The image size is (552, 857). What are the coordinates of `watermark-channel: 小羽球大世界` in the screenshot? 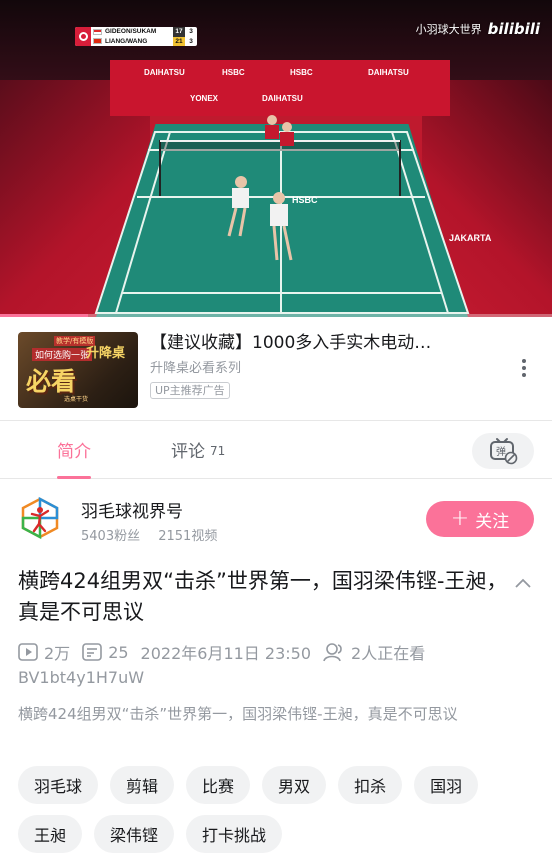 It's located at (448, 29).